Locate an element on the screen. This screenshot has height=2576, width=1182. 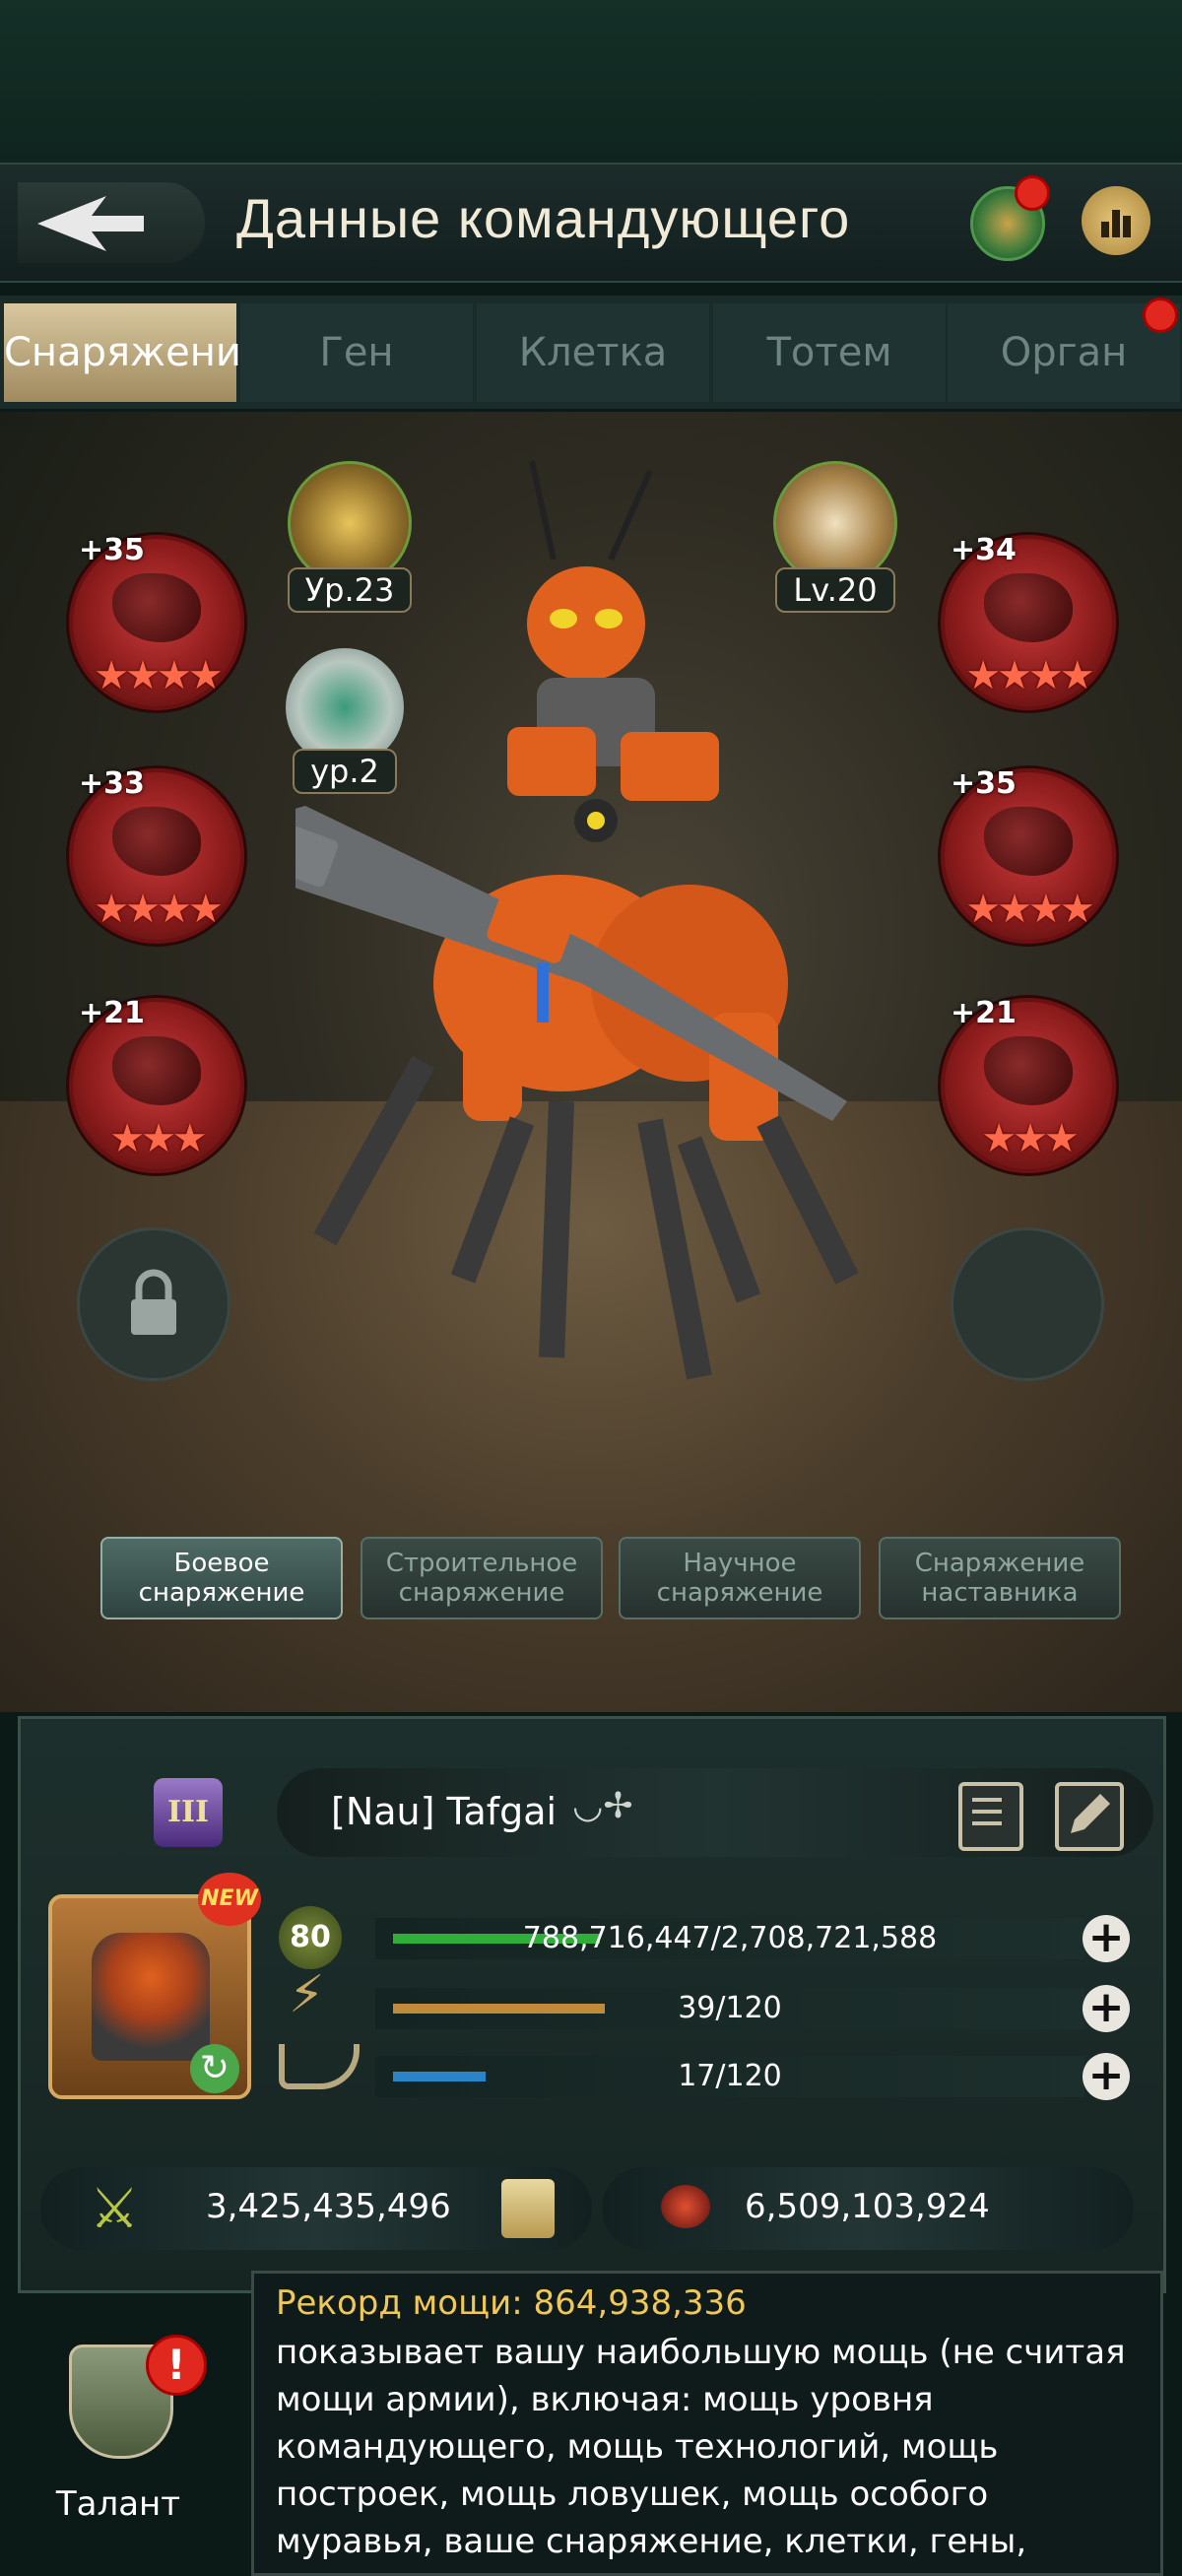
shield-badge: ур.2 is located at coordinates (345, 721).